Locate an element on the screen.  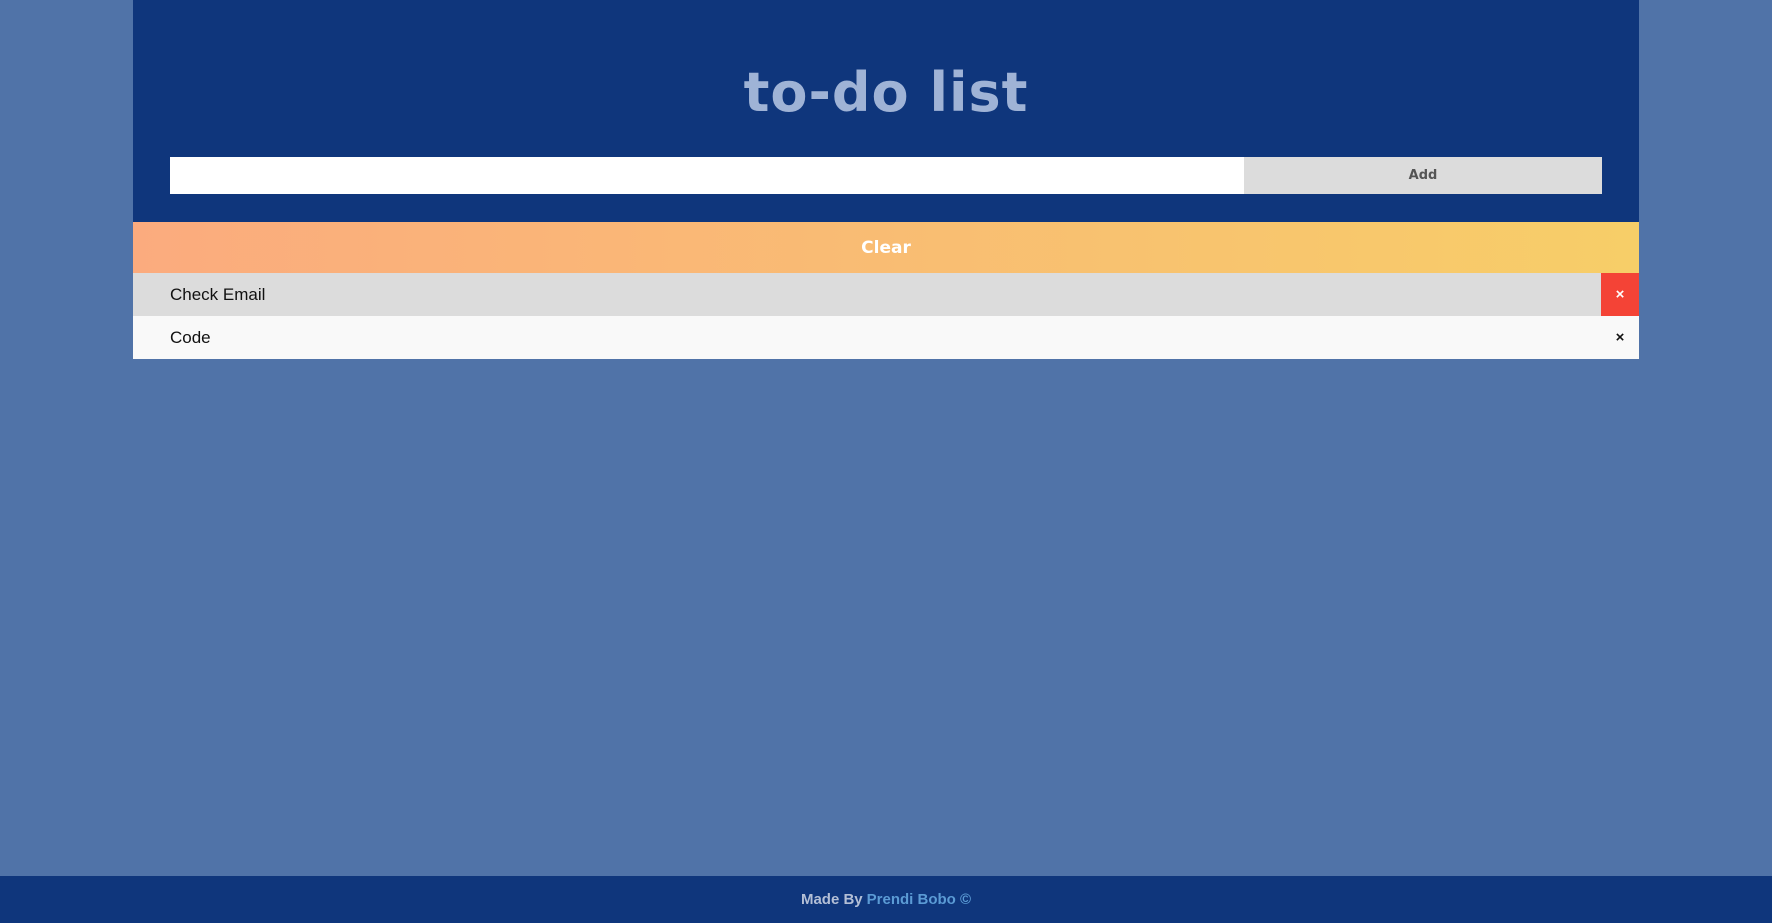
list-item: Code × is located at coordinates (886, 337).